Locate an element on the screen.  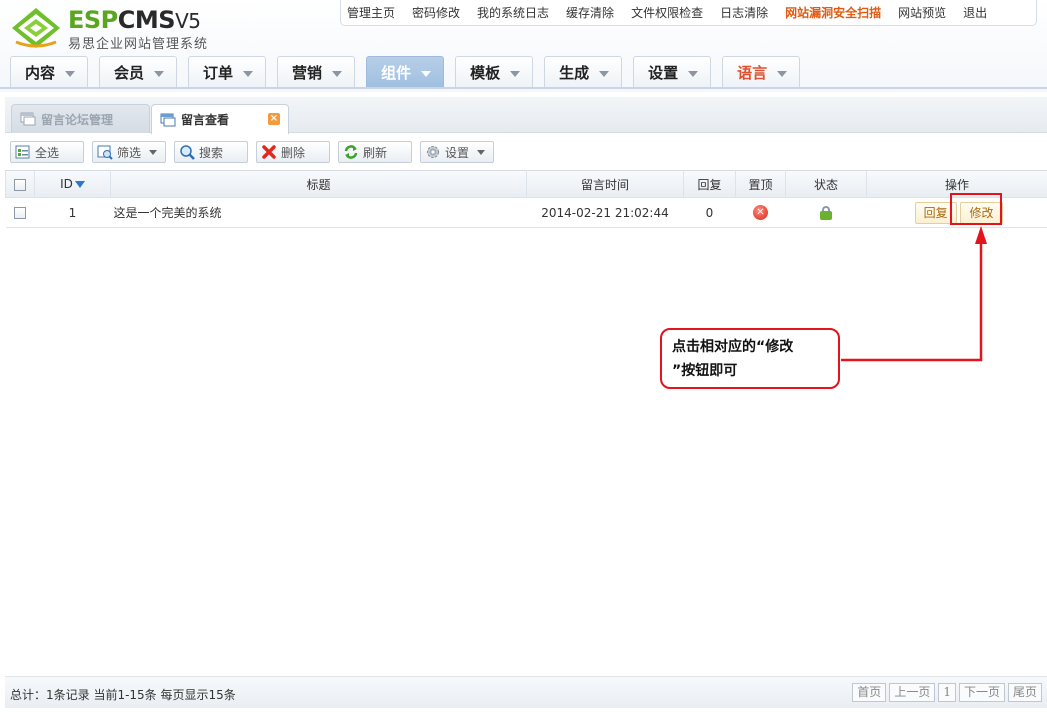
gear-icon is located at coordinates (433, 152).